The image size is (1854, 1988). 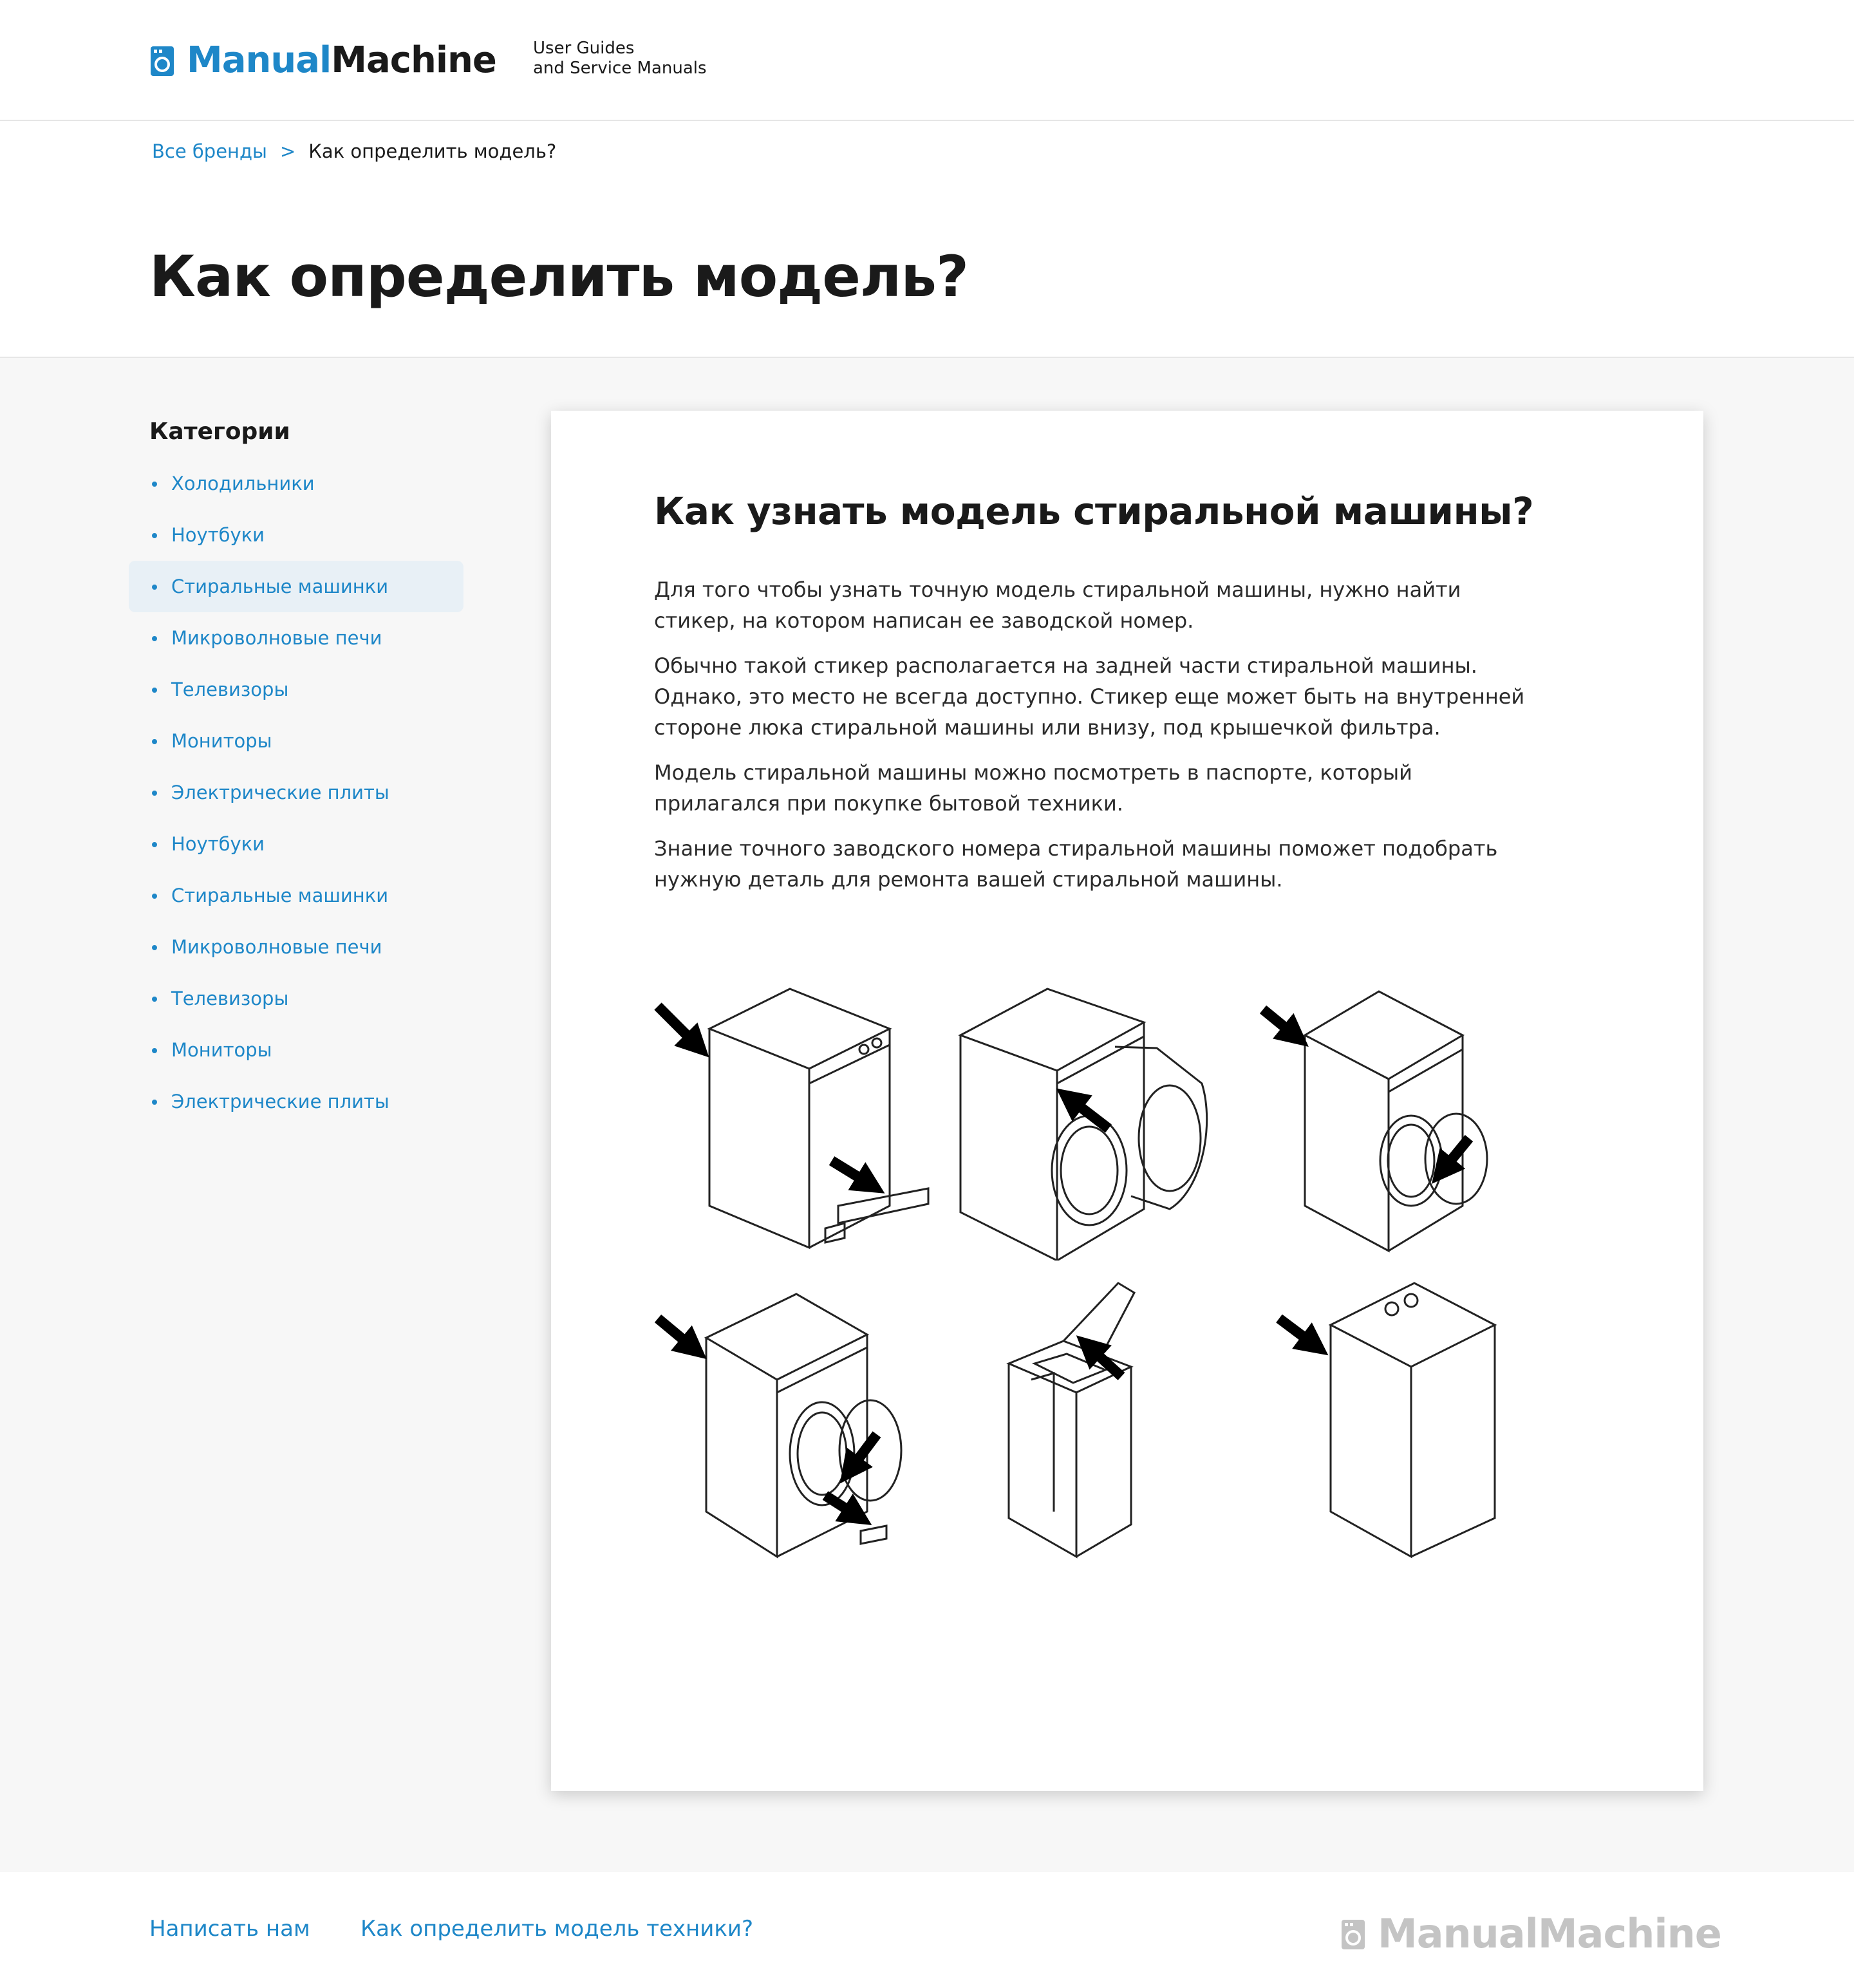 What do you see at coordinates (1391, 1421) in the screenshot?
I see `illustration-back-sticker` at bounding box center [1391, 1421].